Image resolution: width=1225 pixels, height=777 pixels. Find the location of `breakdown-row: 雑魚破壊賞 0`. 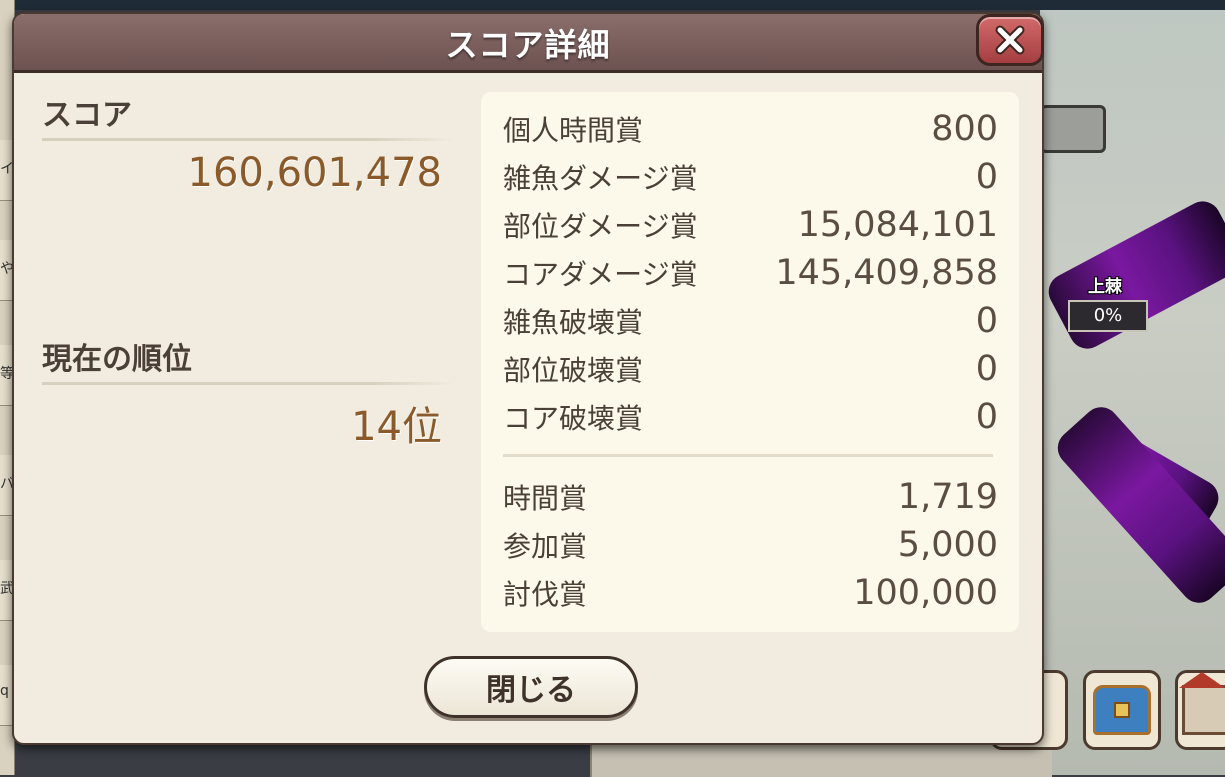

breakdown-row: 雑魚破壊賞 0 is located at coordinates (750, 321).